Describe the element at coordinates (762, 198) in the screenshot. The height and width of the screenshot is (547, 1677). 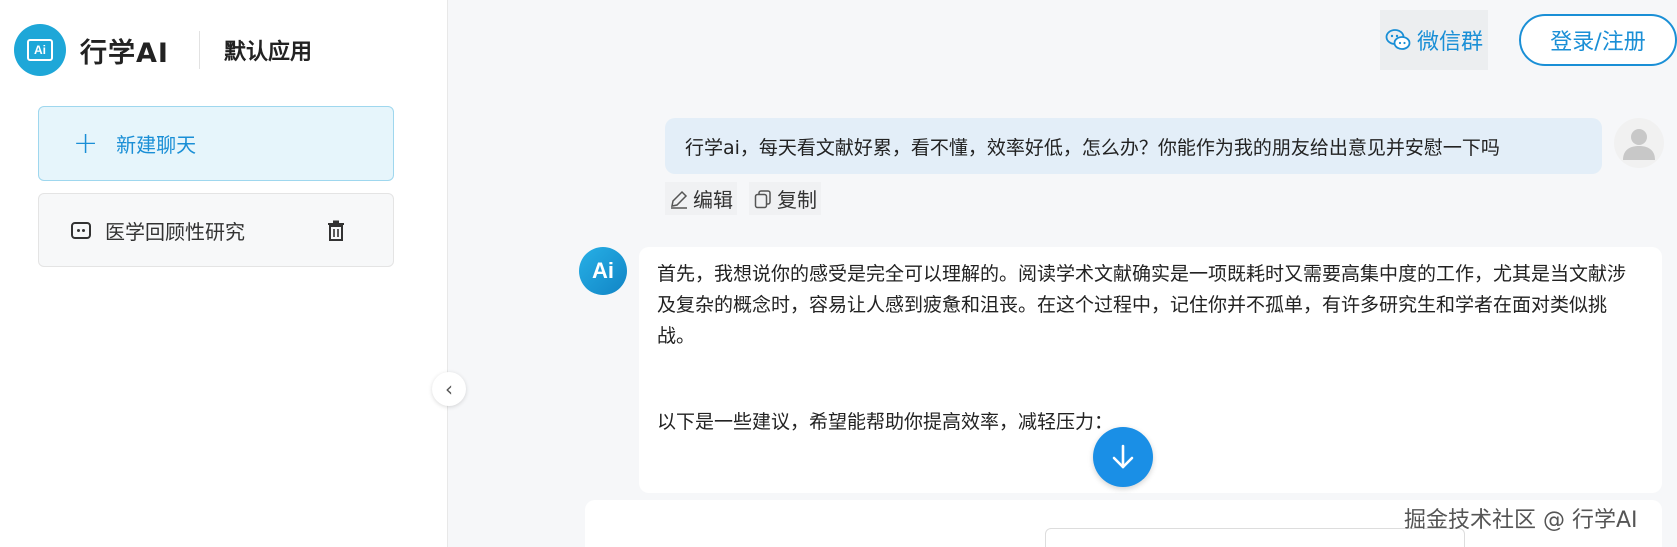
I see `copy-icon` at that location.